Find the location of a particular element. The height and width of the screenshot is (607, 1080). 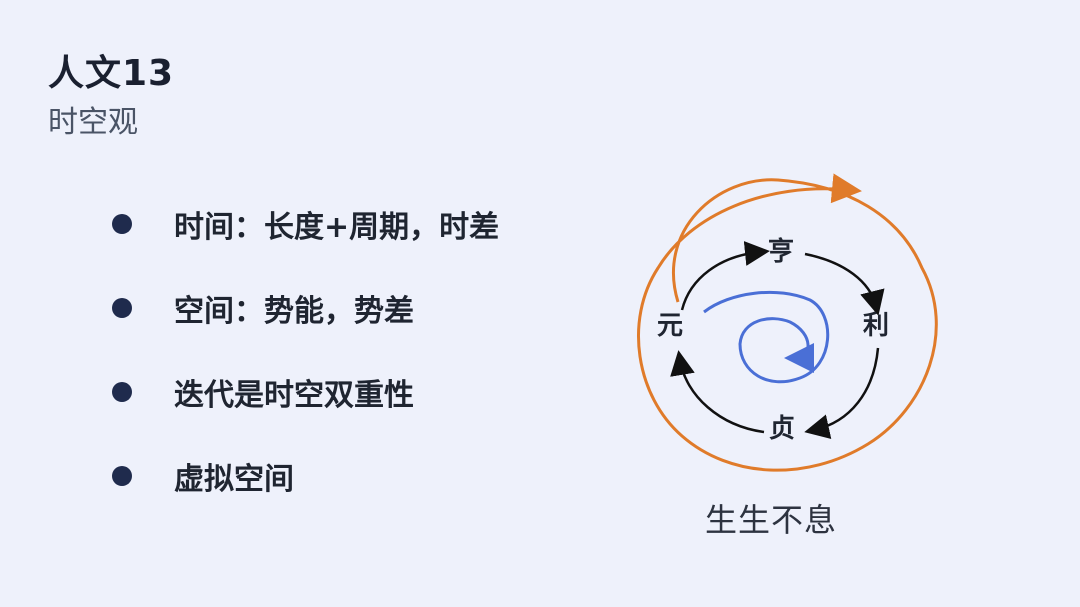

bullet-text: 迭代是时空双重性 is located at coordinates (294, 395).